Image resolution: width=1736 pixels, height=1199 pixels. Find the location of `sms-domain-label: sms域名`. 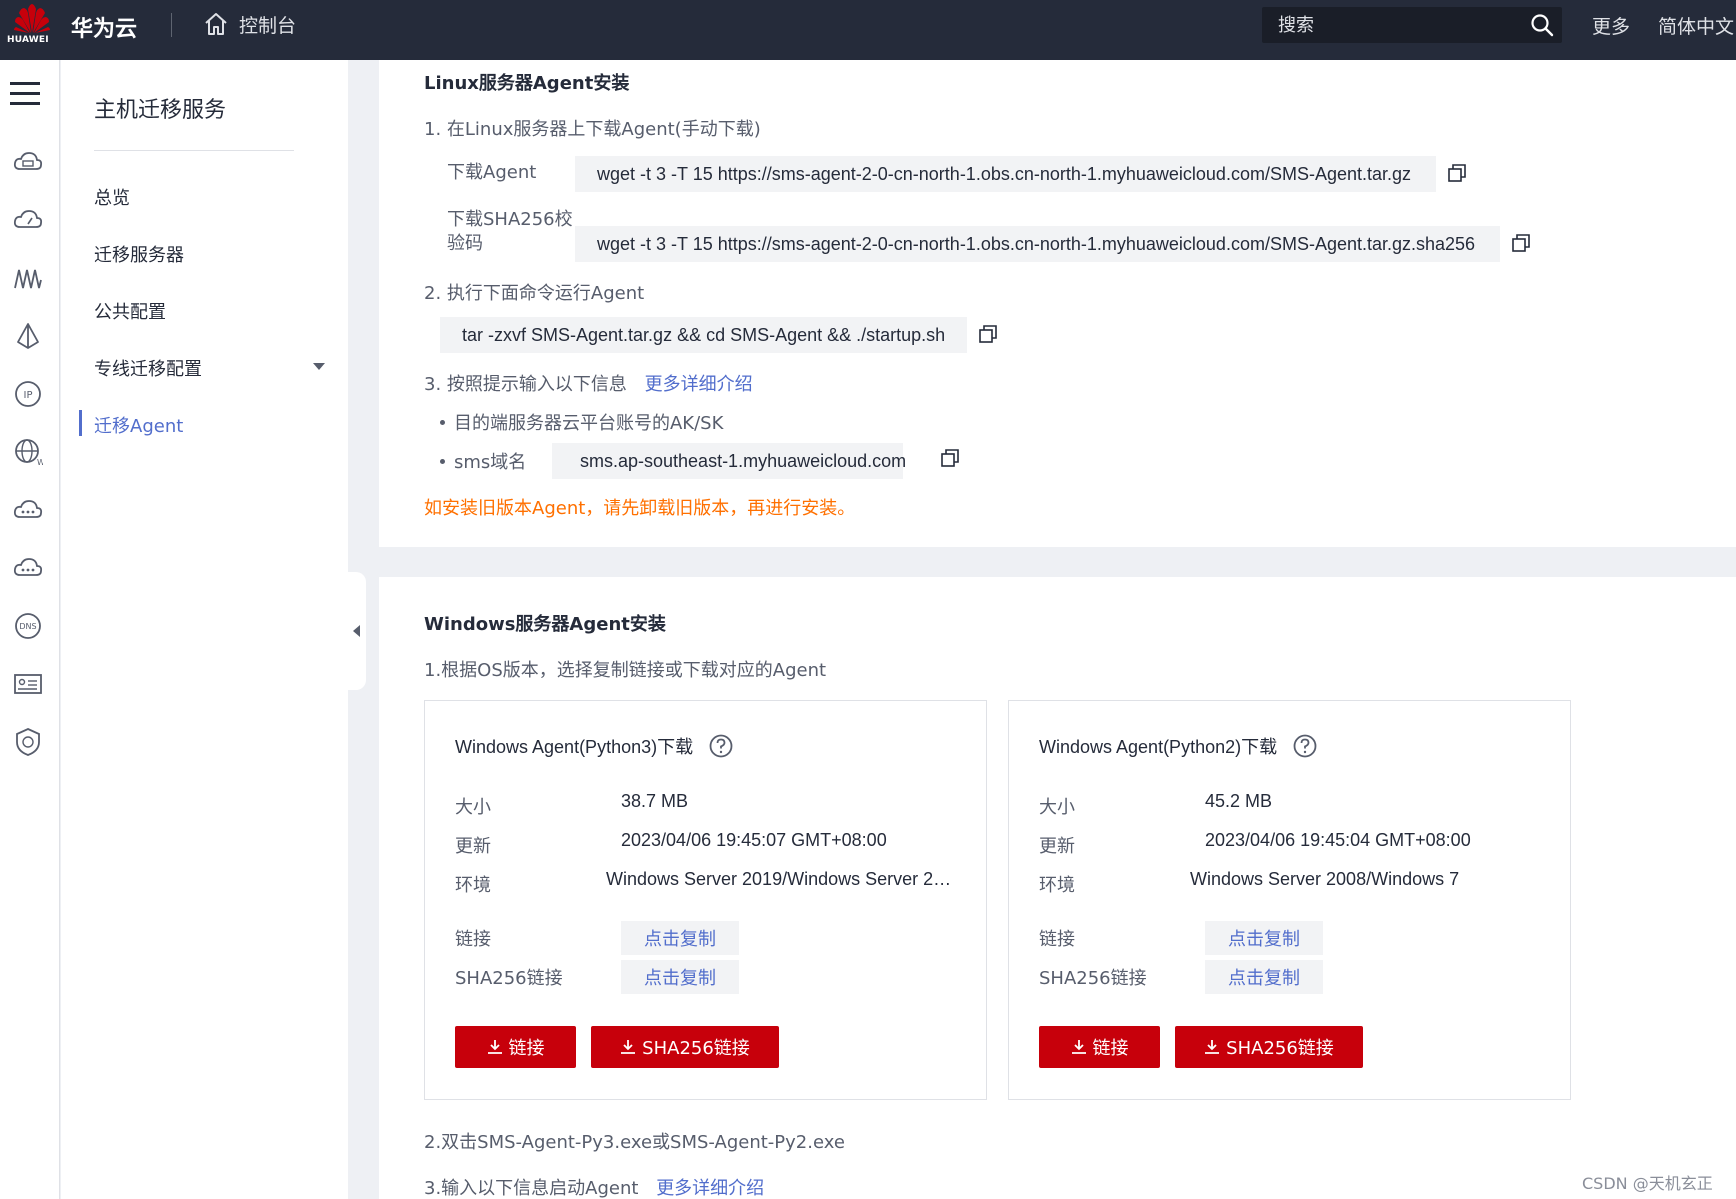

sms-domain-label: sms域名 is located at coordinates (490, 462).